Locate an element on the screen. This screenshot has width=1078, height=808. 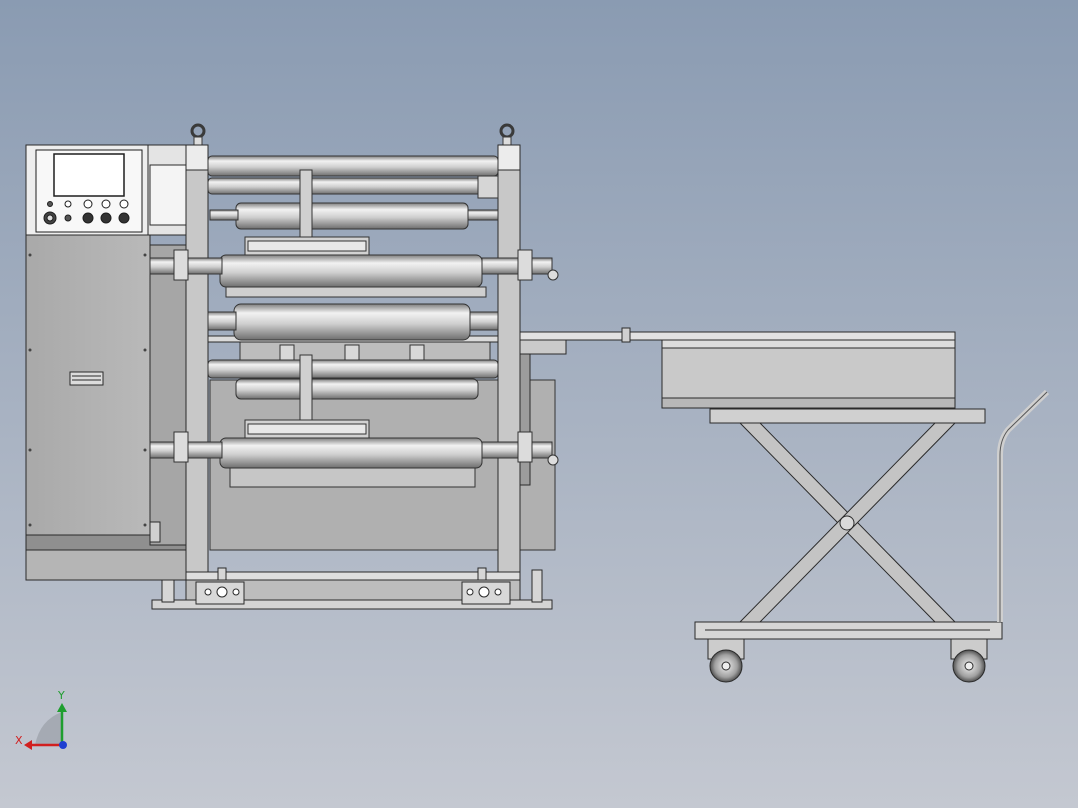
transfer-table is located at coordinates (737, 368).